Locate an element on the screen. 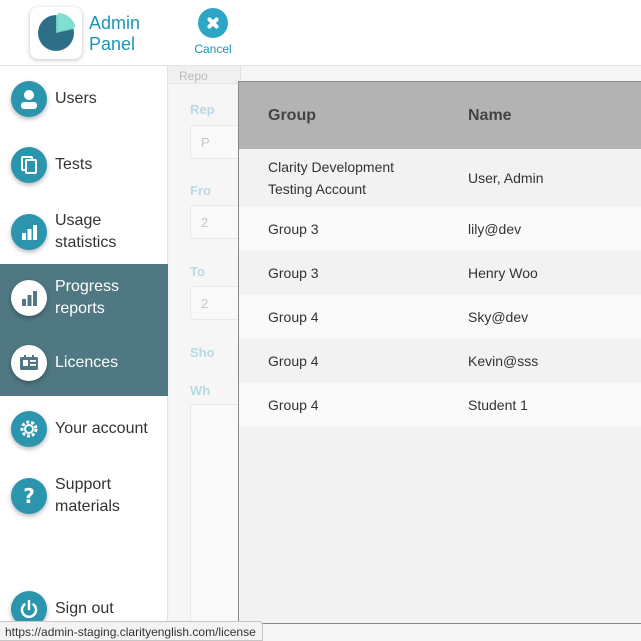 Image resolution: width=641 pixels, height=641 pixels. group-cell-line-1: Clarity Development is located at coordinates (331, 167).